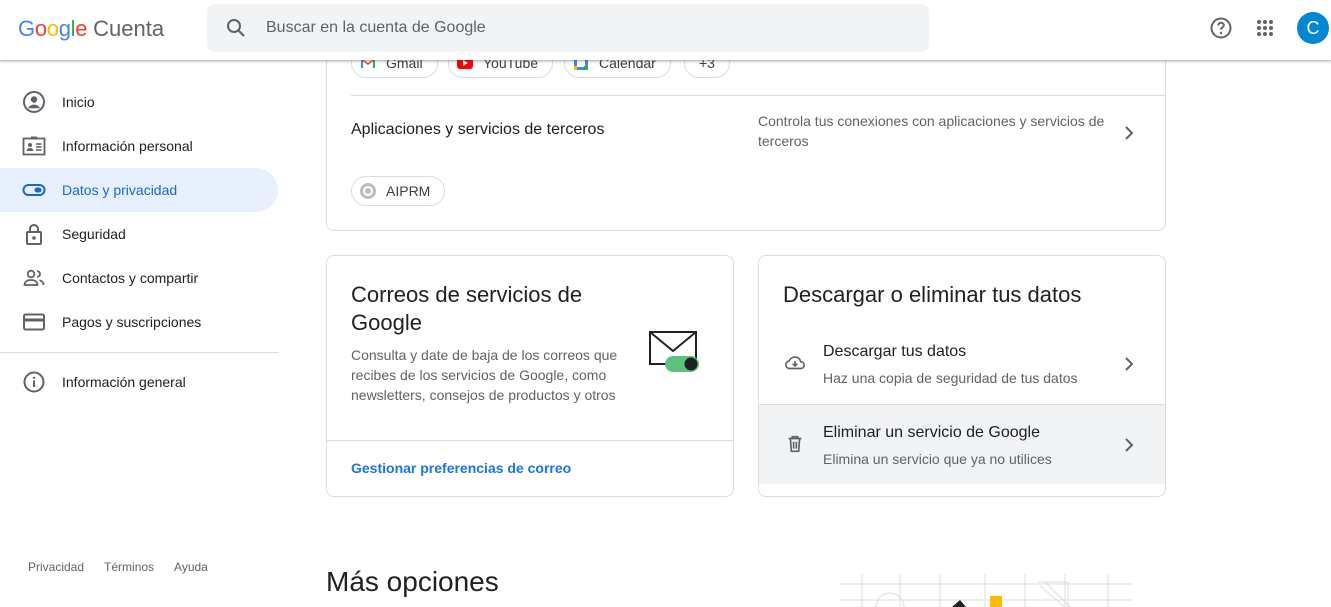 The image size is (1331, 607). I want to click on sidebar-item-label: Datos y privacidad, so click(120, 190).